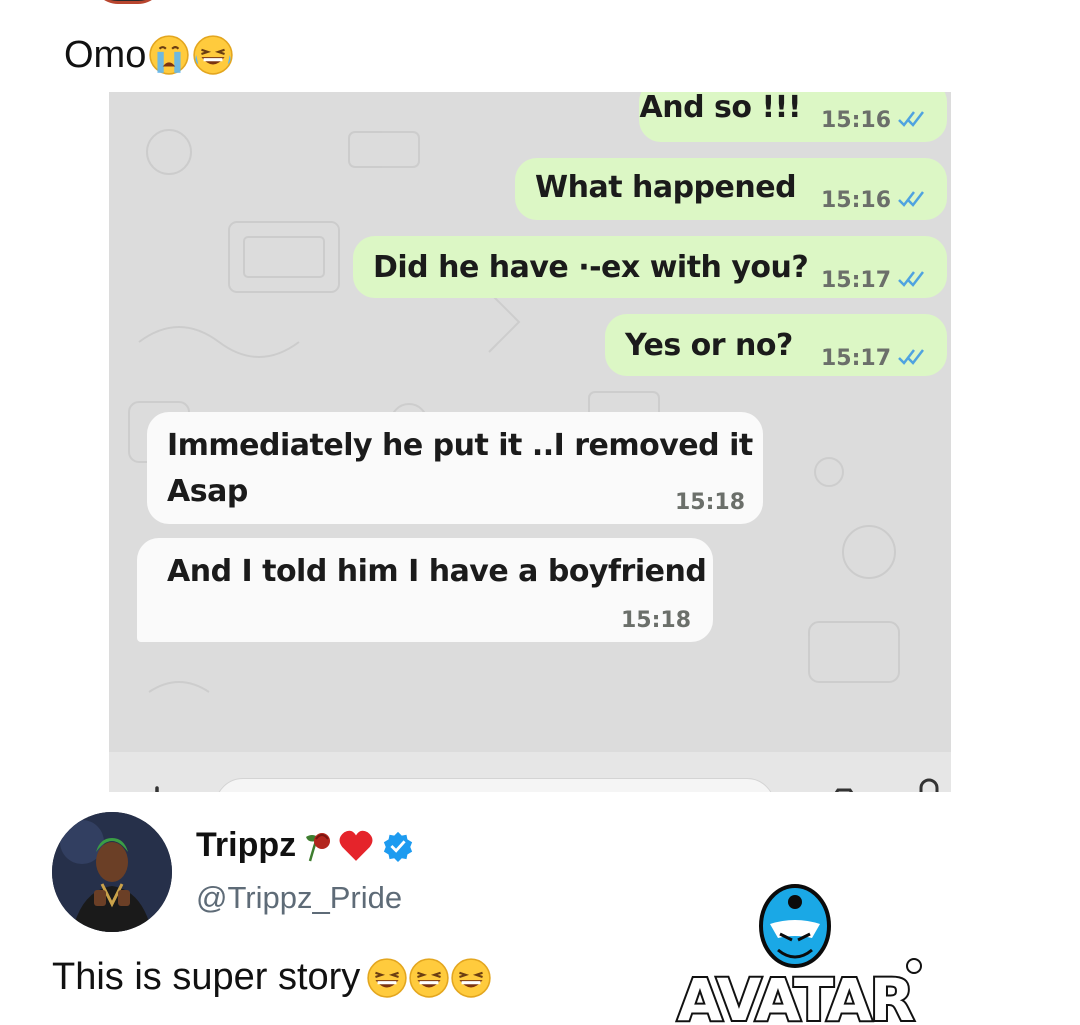 The width and height of the screenshot is (1080, 1025). What do you see at coordinates (796, 995) in the screenshot?
I see `watermark-text: AVATAR` at bounding box center [796, 995].